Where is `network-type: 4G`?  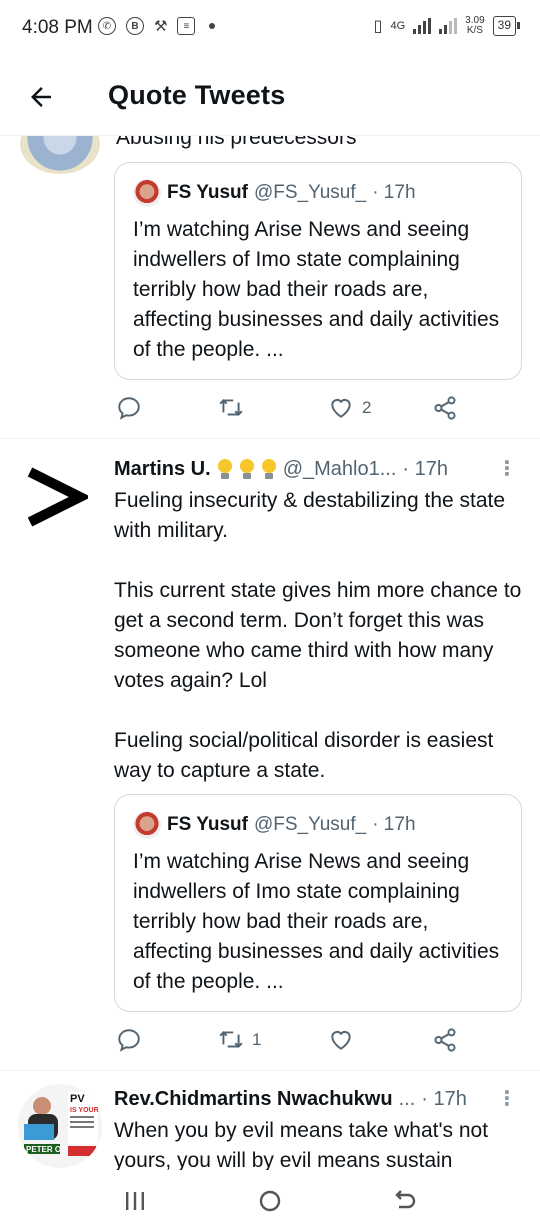 network-type: 4G is located at coordinates (398, 26).